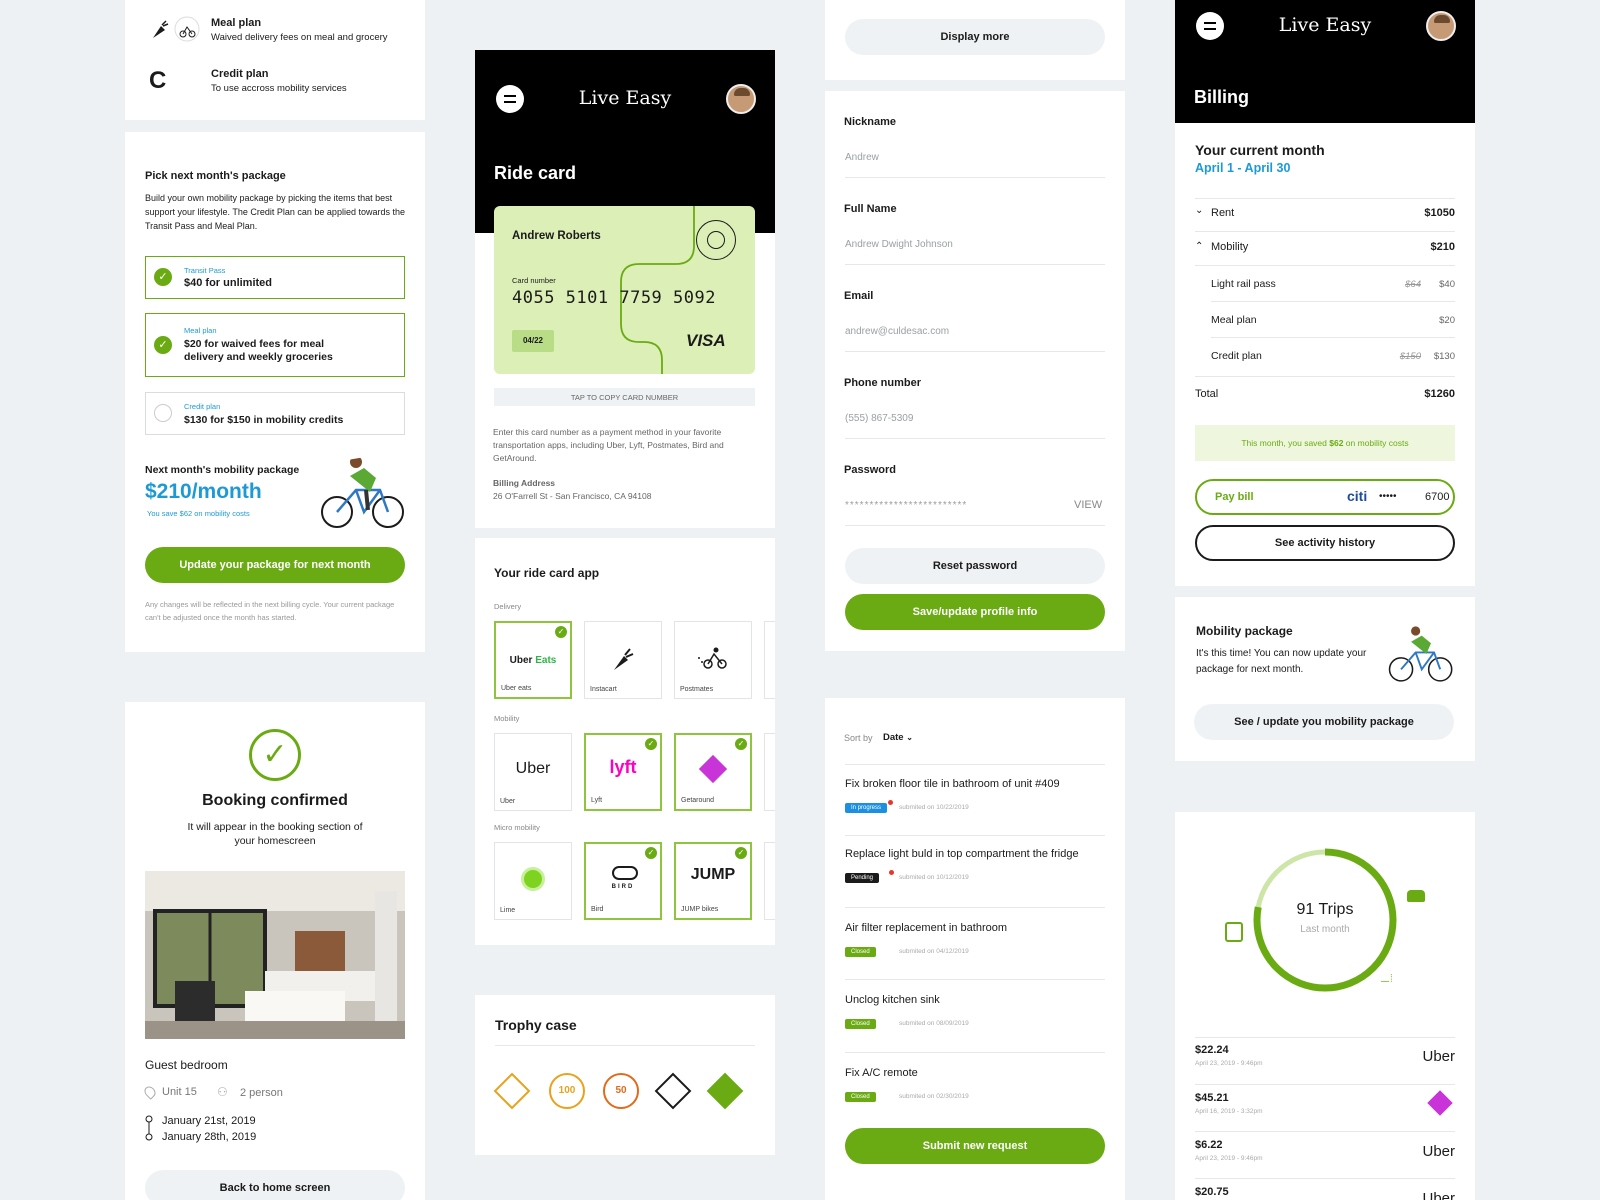 The height and width of the screenshot is (1200, 1600). I want to click on billing-divider, so click(1325, 198).